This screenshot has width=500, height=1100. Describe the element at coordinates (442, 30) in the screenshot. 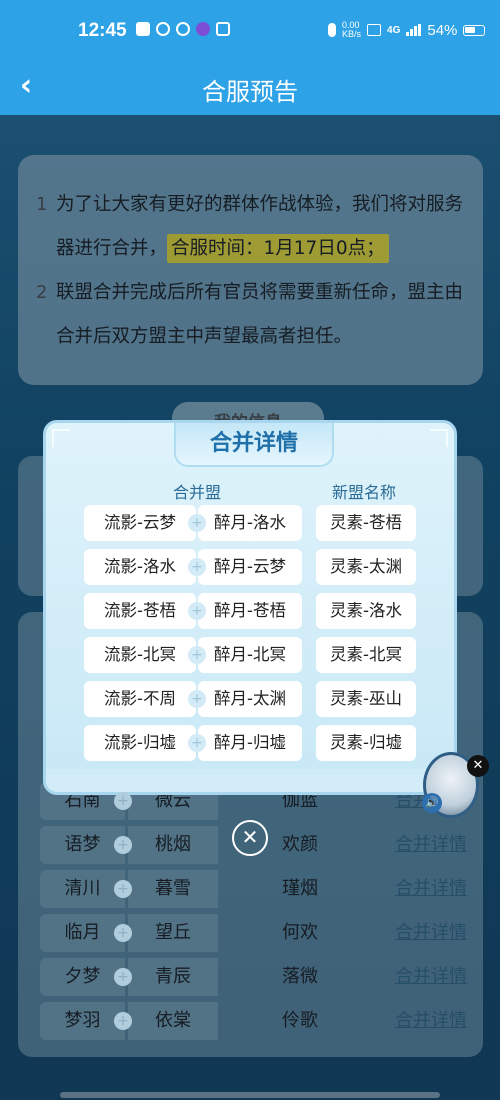

I see `battery-percent: 54%` at that location.